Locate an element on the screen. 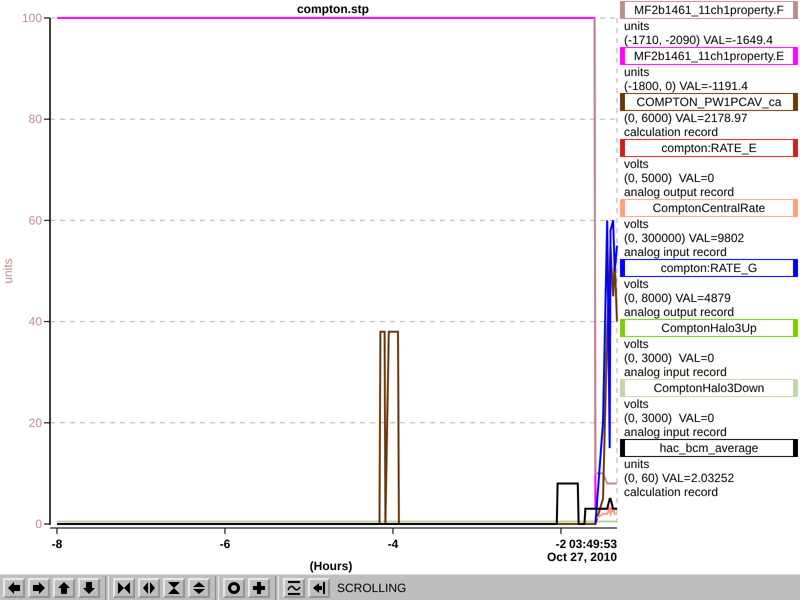 The height and width of the screenshot is (600, 800). trace-info-text: (0, 6000) VAL=2178.97 is located at coordinates (686, 118).